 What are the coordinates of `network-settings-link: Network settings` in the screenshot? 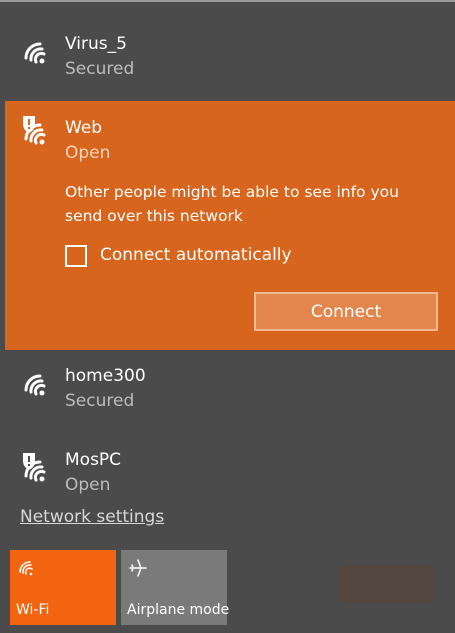 It's located at (92, 517).